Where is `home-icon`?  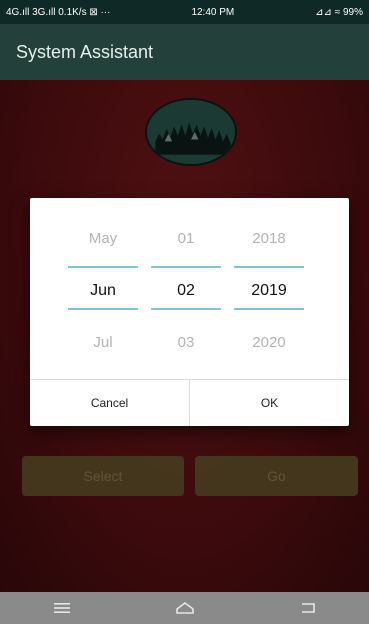
home-icon is located at coordinates (185, 608).